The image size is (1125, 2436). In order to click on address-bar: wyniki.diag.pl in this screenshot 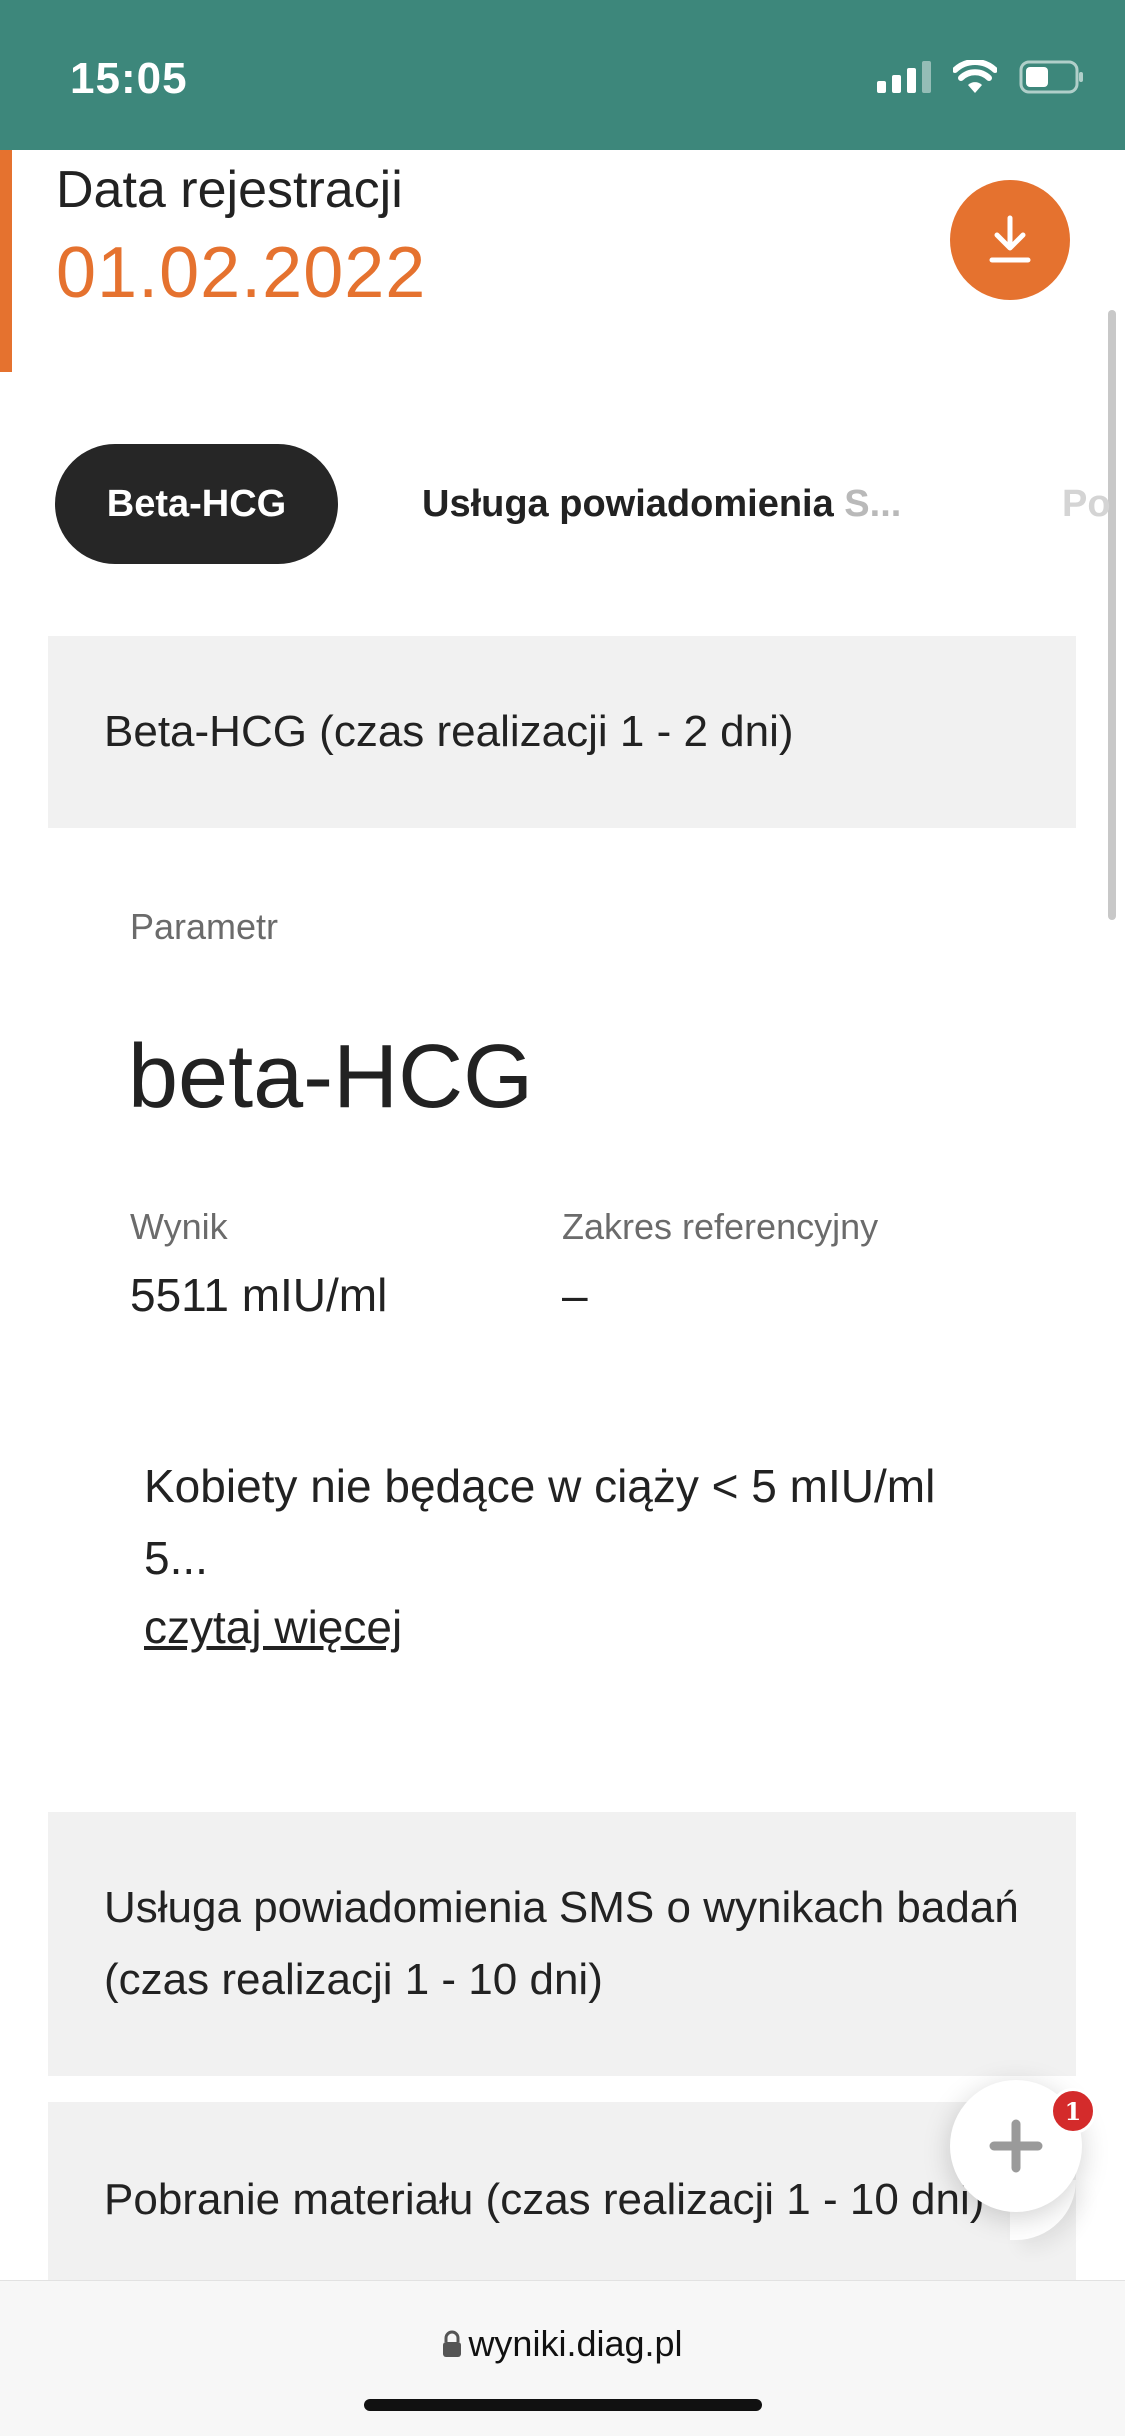, I will do `click(562, 2345)`.